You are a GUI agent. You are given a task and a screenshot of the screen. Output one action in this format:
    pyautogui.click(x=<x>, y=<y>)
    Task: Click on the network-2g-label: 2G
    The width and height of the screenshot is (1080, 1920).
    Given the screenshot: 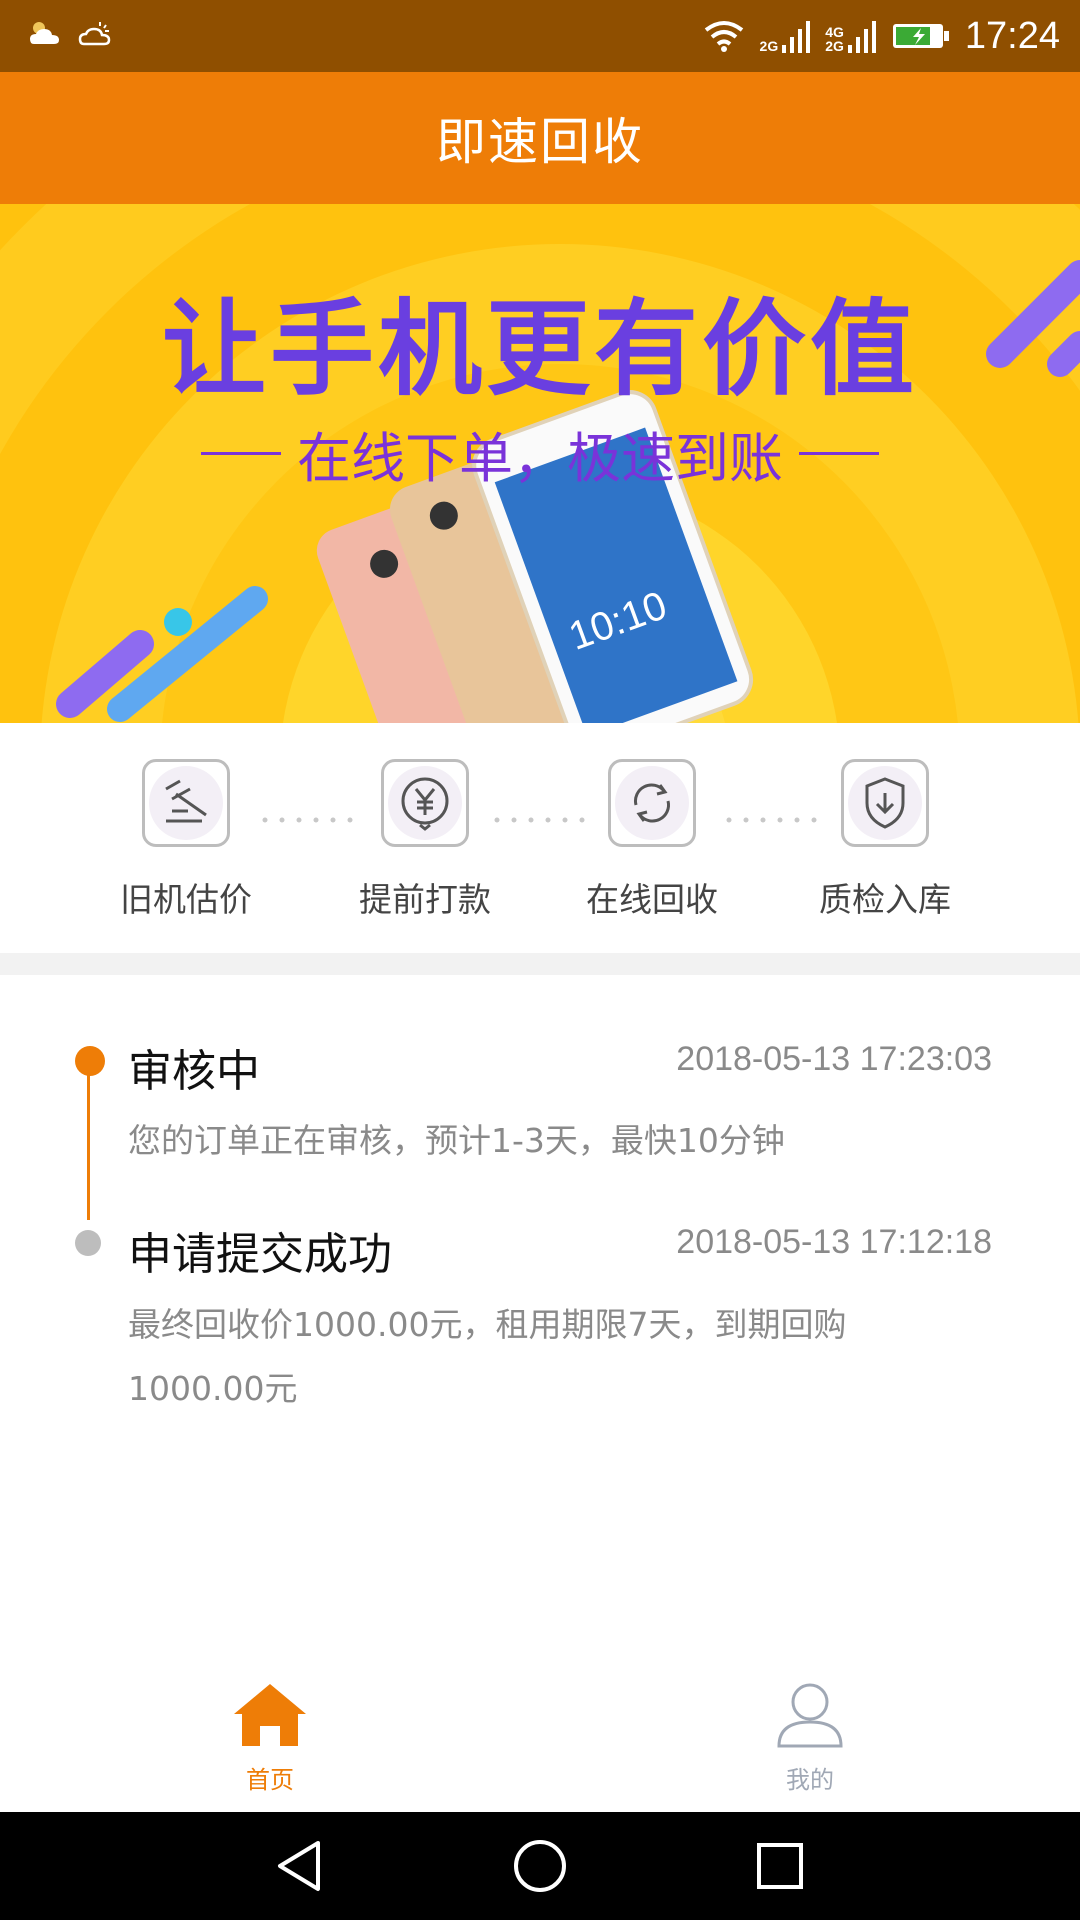 What is the action you would take?
    pyautogui.click(x=769, y=46)
    